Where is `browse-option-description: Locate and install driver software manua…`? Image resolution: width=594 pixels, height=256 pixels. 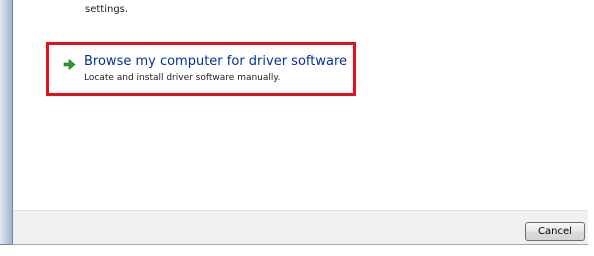 browse-option-description: Locate and install driver software manua… is located at coordinates (182, 78).